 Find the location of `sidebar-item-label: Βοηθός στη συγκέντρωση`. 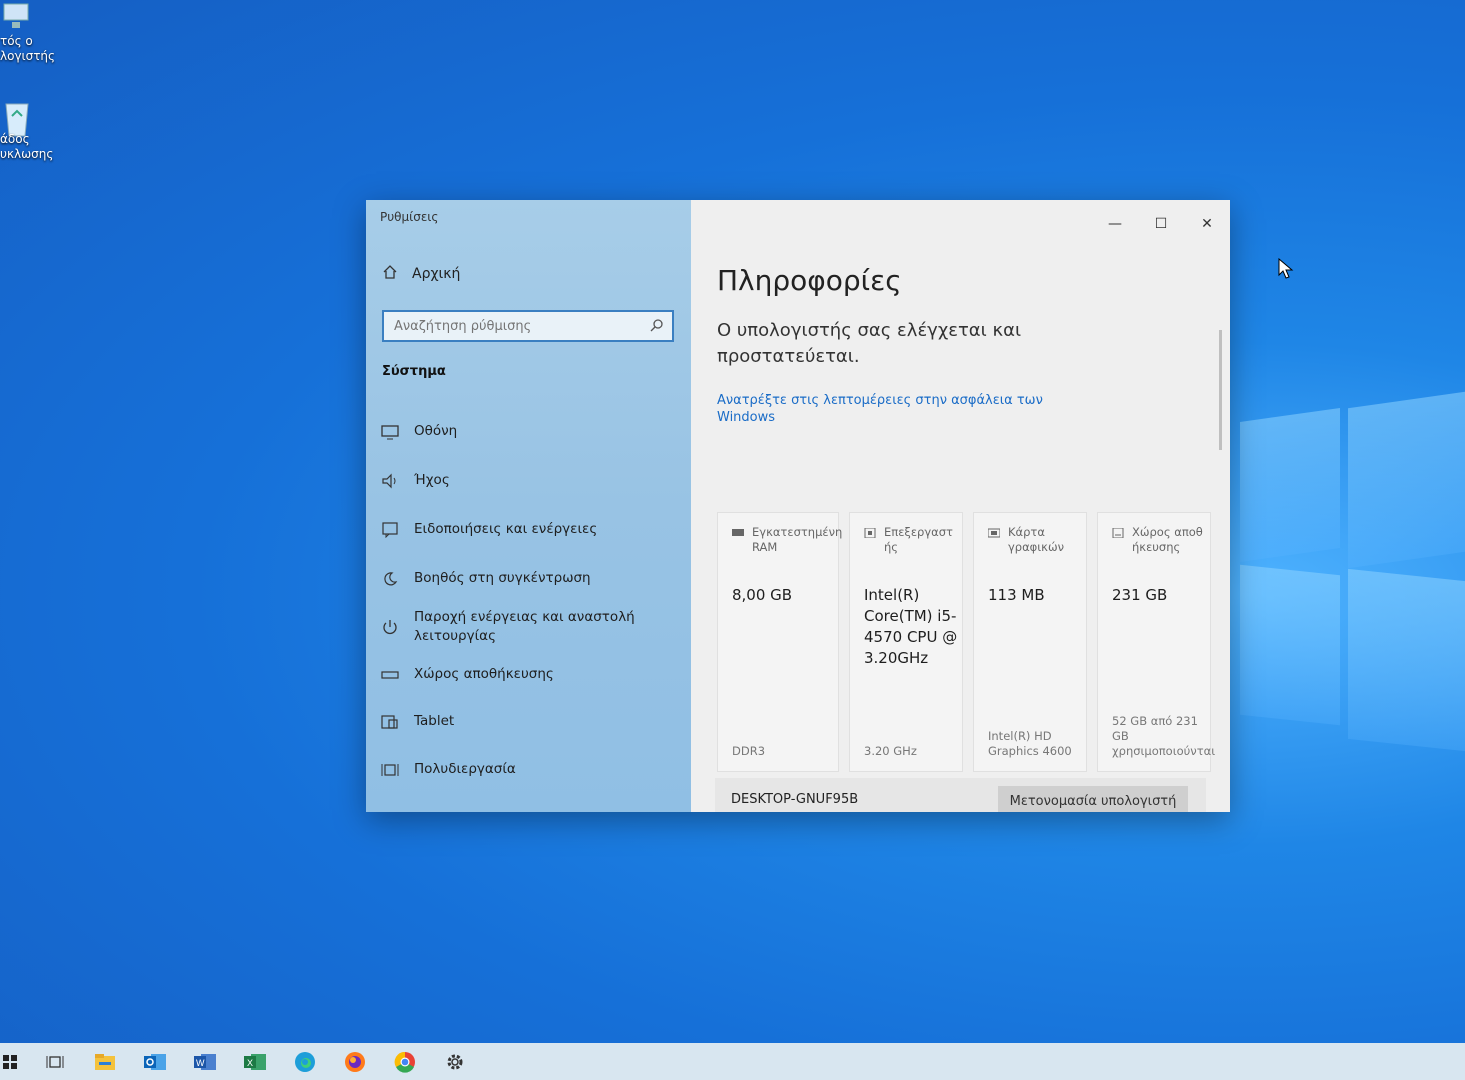

sidebar-item-label: Βοηθός στη συγκέντρωση is located at coordinates (502, 578).